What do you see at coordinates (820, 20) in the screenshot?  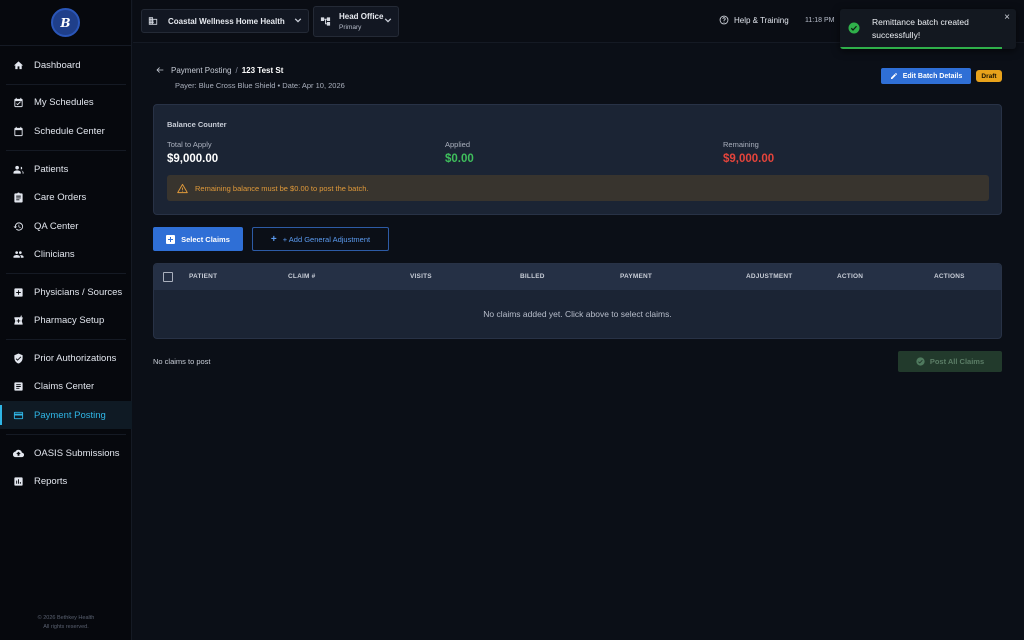 I see `clock: 11:18 PM` at bounding box center [820, 20].